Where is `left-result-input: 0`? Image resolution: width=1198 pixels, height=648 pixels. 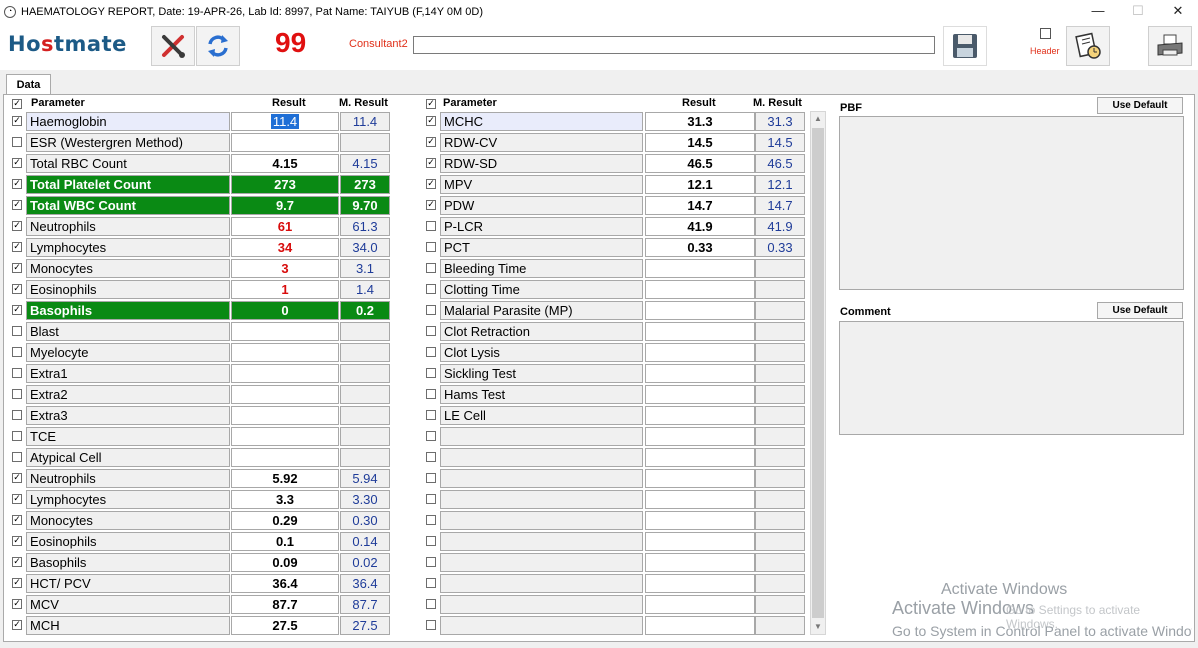 left-result-input: 0 is located at coordinates (285, 310).